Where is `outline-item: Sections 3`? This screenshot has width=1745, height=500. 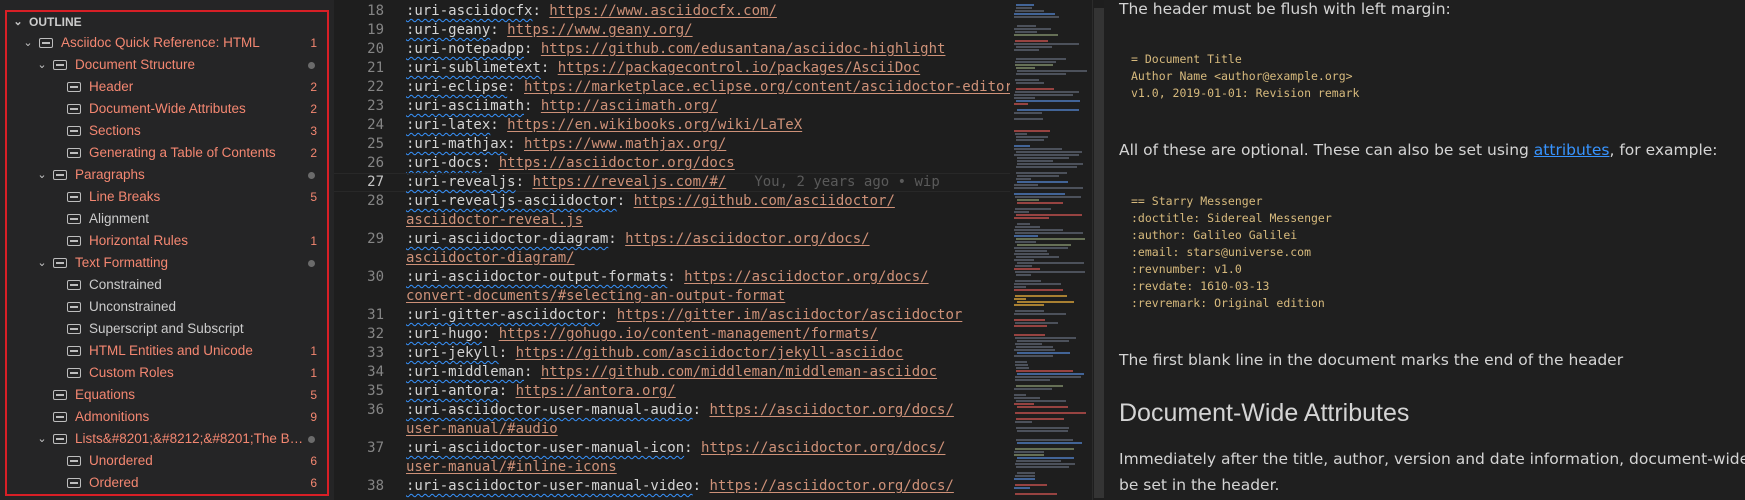 outline-item: Sections 3 is located at coordinates (167, 131).